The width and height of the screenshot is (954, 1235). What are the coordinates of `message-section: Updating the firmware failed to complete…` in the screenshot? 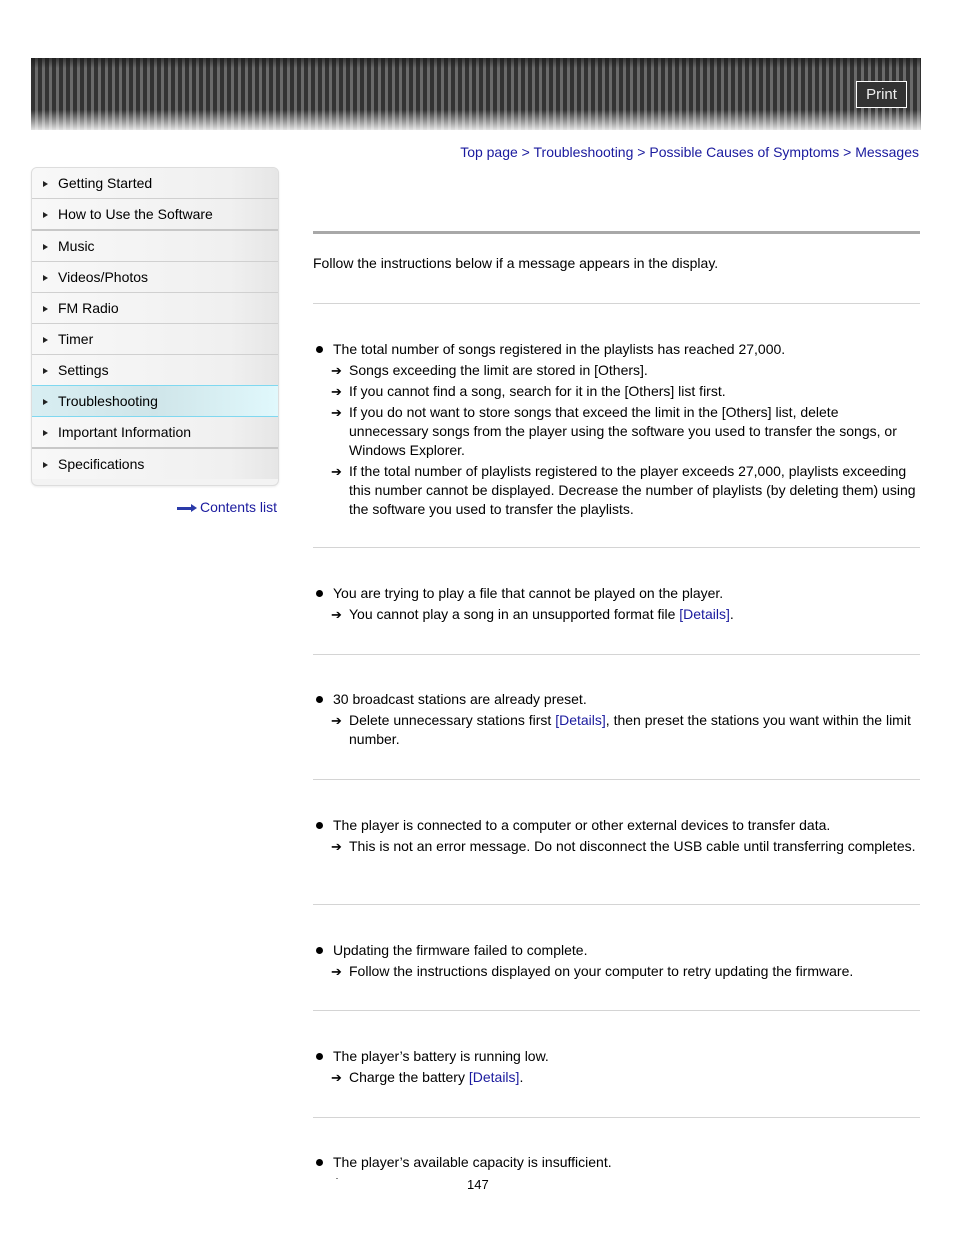 It's located at (616, 962).